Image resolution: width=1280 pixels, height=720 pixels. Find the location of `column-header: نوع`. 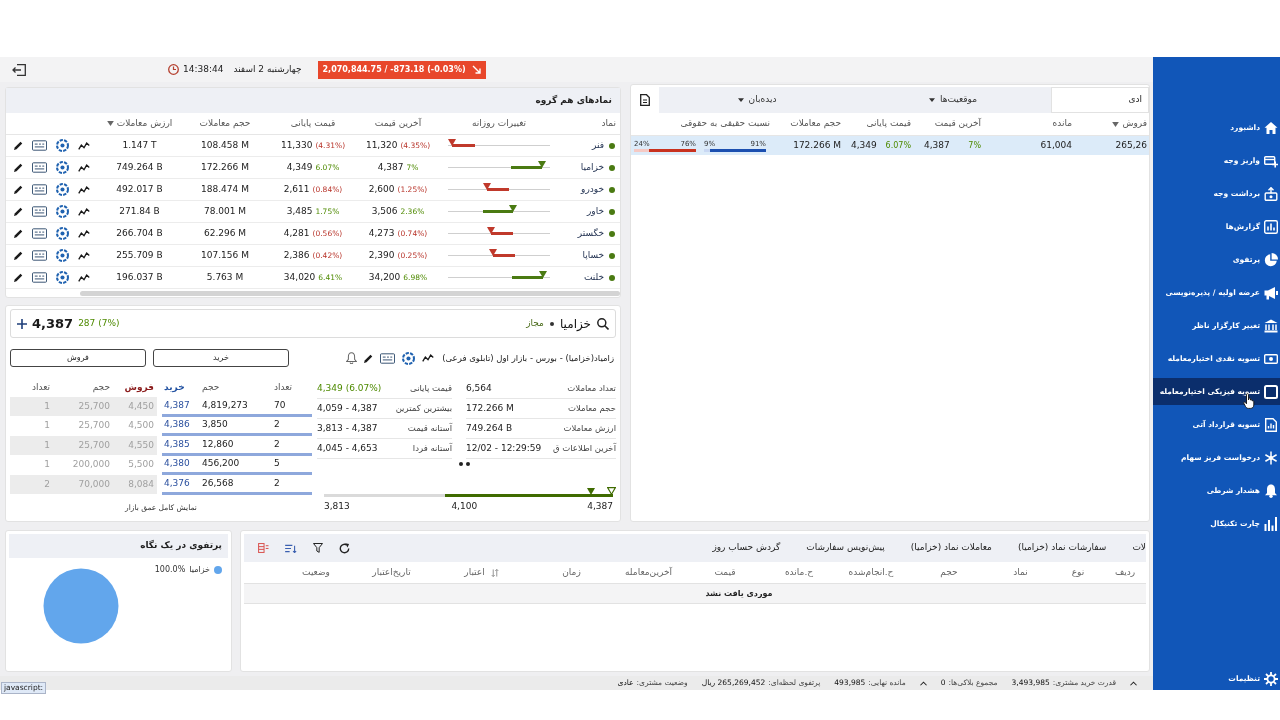

column-header: نوع is located at coordinates (1078, 572).